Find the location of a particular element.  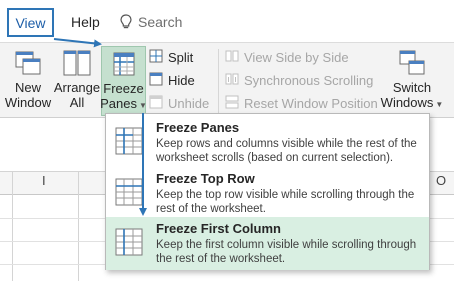

reset-window-position-button: Reset Window Position is located at coordinates (301, 103).